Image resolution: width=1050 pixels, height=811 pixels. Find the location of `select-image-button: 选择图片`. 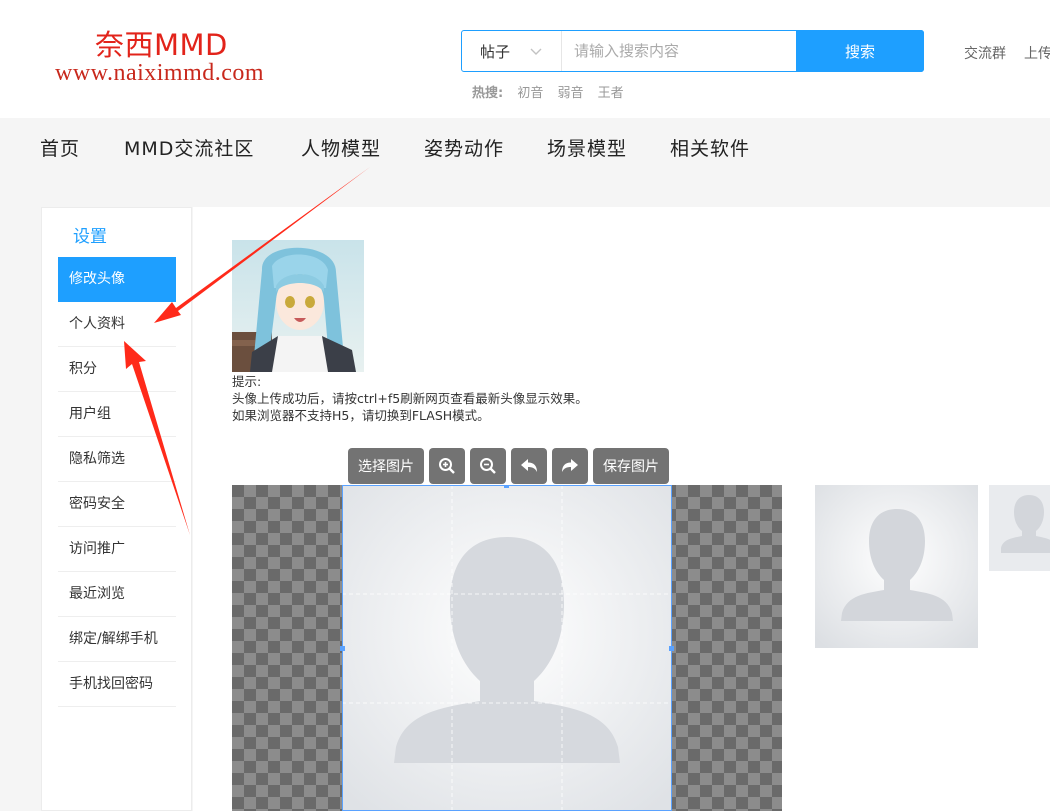

select-image-button: 选择图片 is located at coordinates (386, 466).